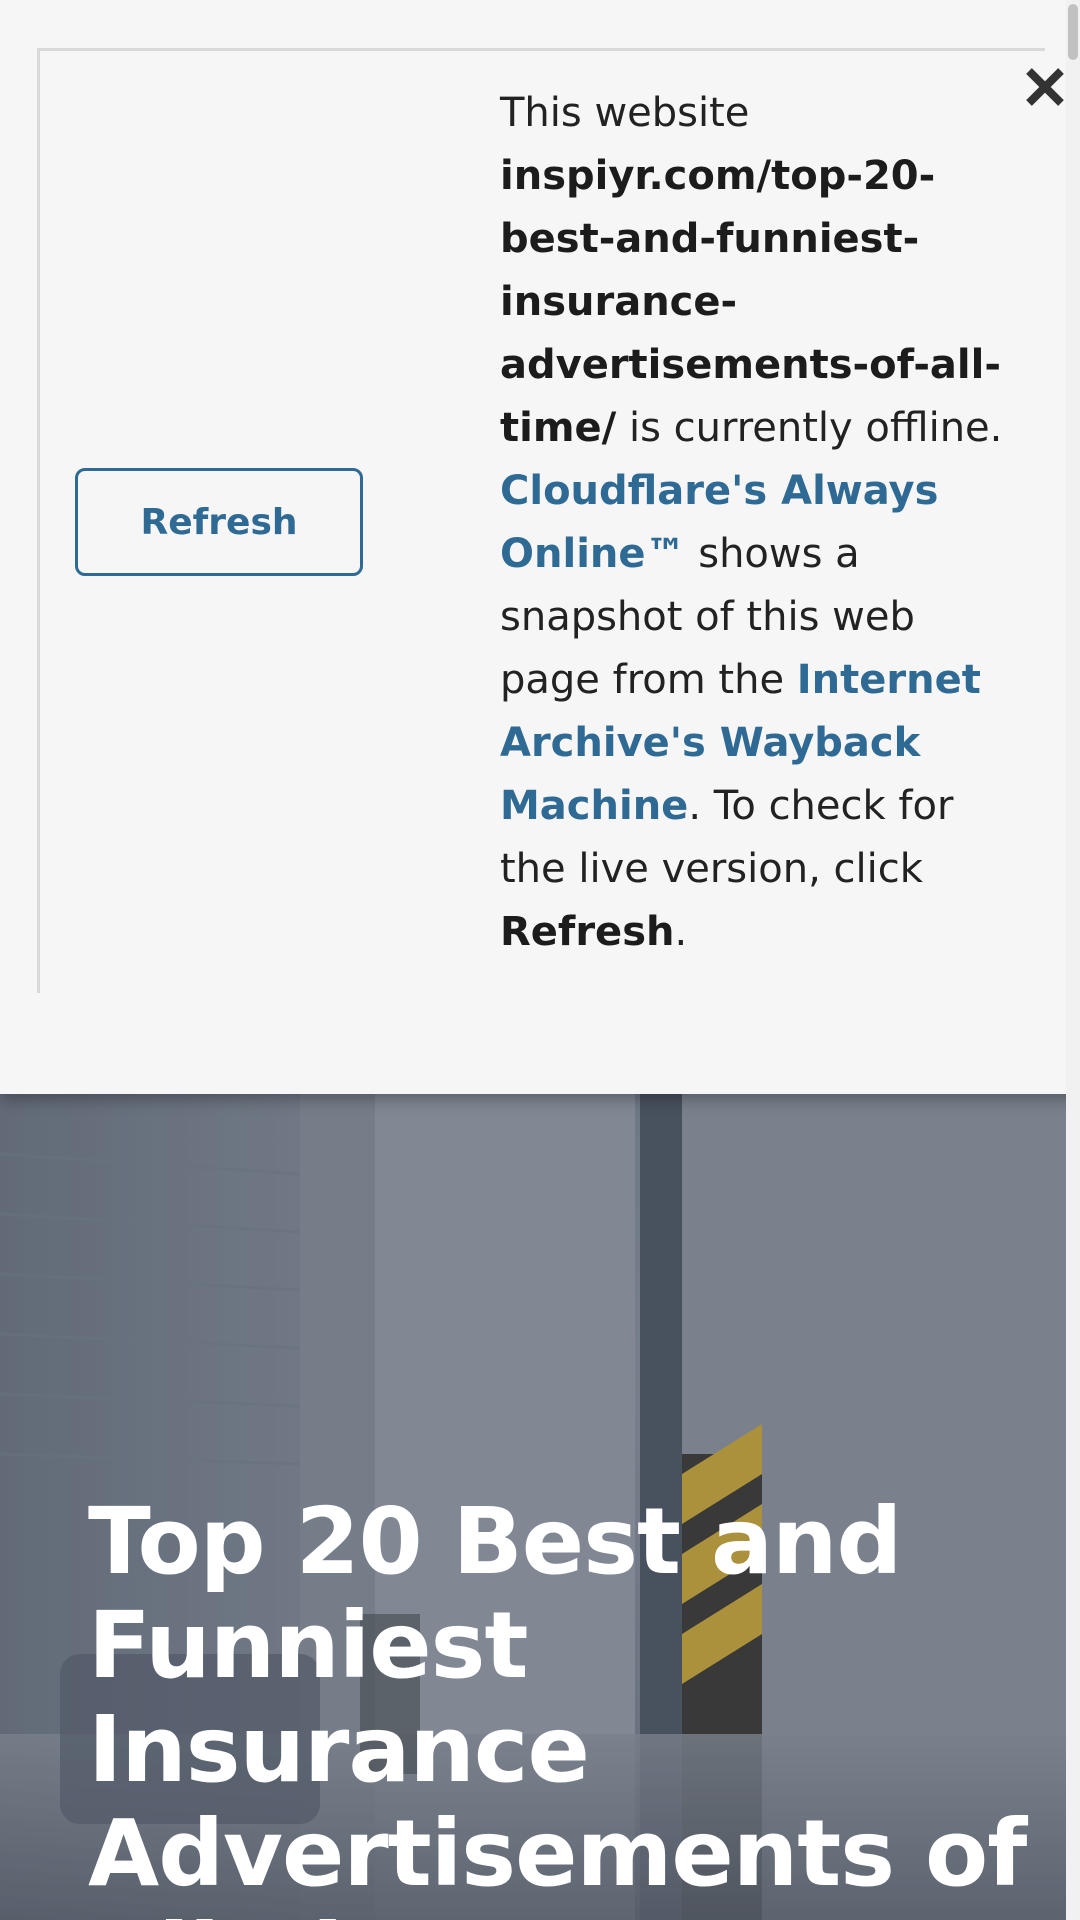 Image resolution: width=1080 pixels, height=1920 pixels. Describe the element at coordinates (1045, 87) in the screenshot. I see `close-icon` at that location.